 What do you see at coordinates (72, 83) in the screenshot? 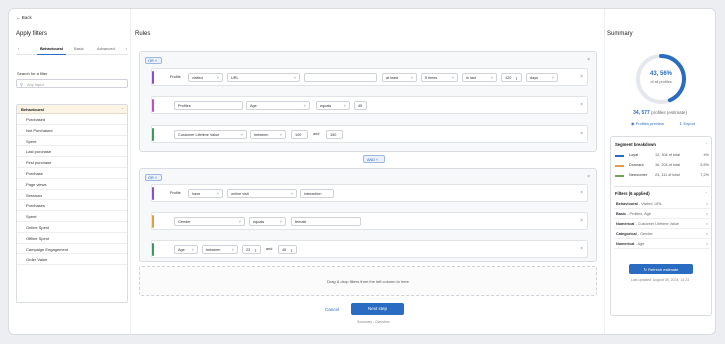
I see `filter-search-input: ⚲ Any input` at bounding box center [72, 83].